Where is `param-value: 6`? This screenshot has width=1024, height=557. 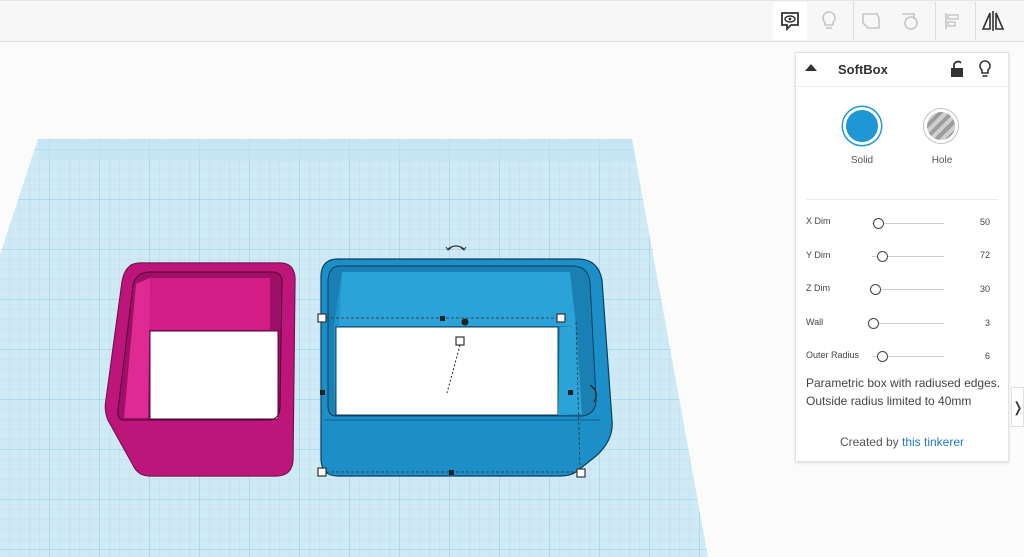 param-value: 6 is located at coordinates (987, 356).